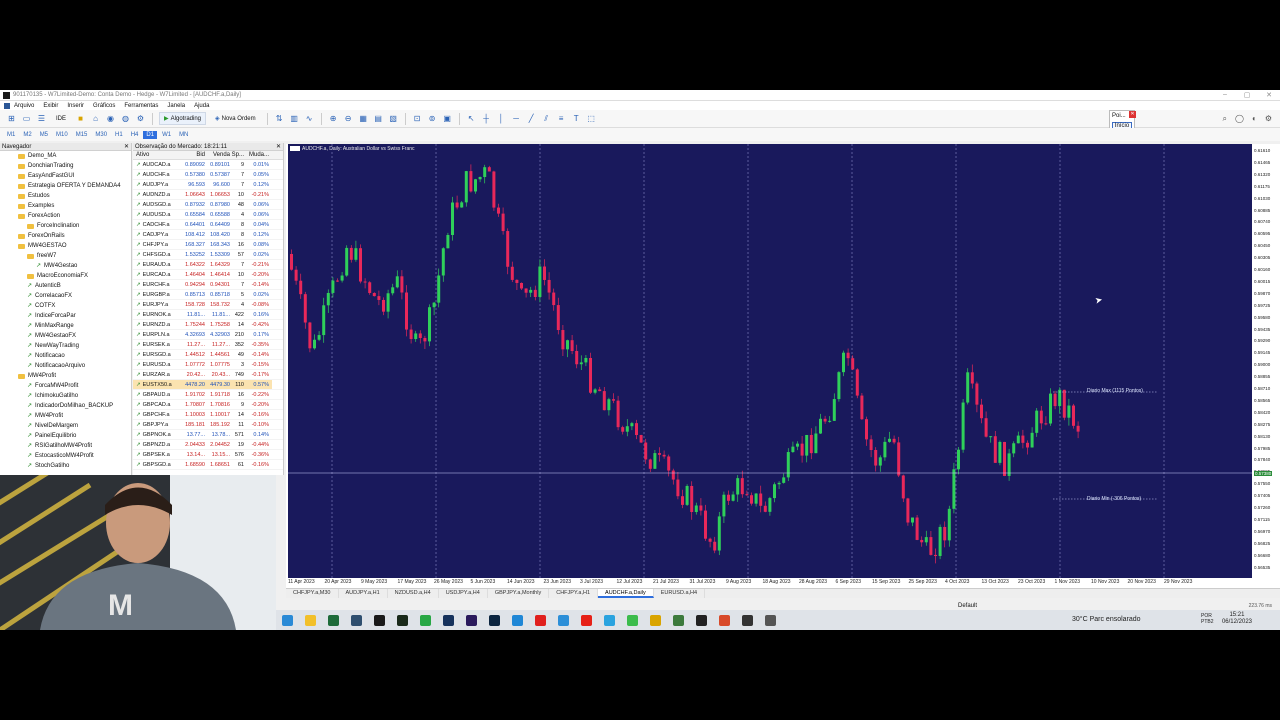 The width and height of the screenshot is (1280, 720). I want to click on indicators-icon: ⊡, so click(417, 118).